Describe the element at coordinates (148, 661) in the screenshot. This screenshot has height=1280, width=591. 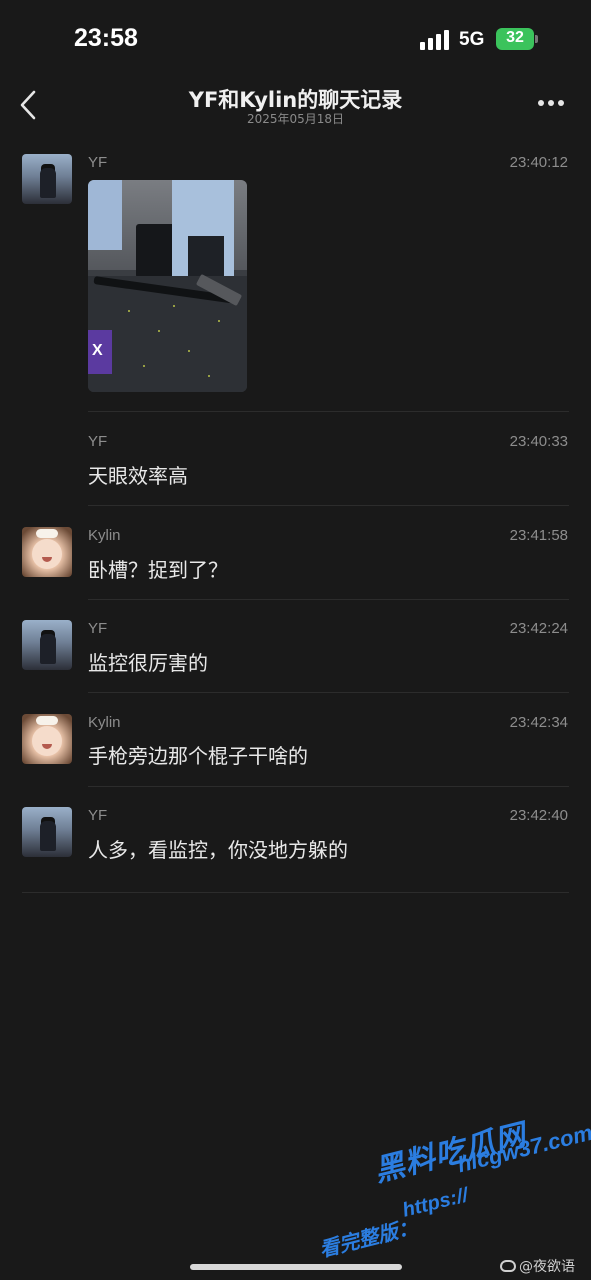
I see `message-text: 监控很厉害的` at that location.